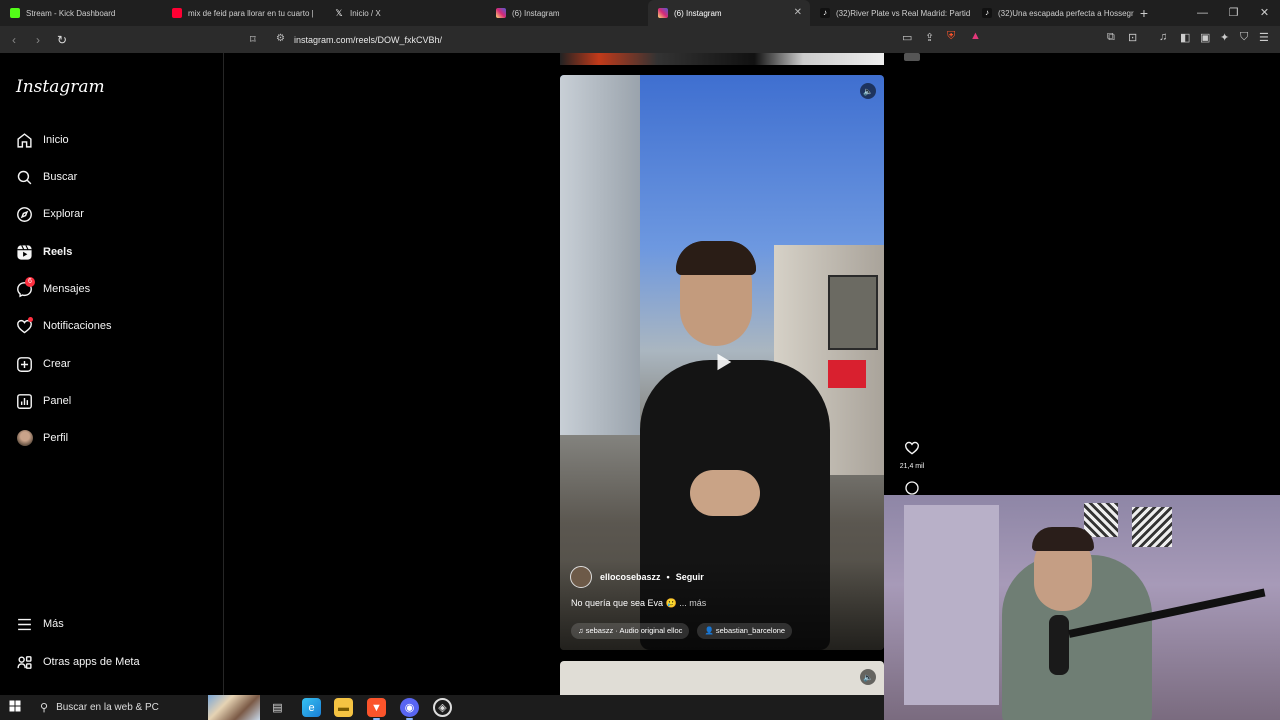 The height and width of the screenshot is (720, 1280). I want to click on sidebar-item-label: Crear, so click(57, 364).